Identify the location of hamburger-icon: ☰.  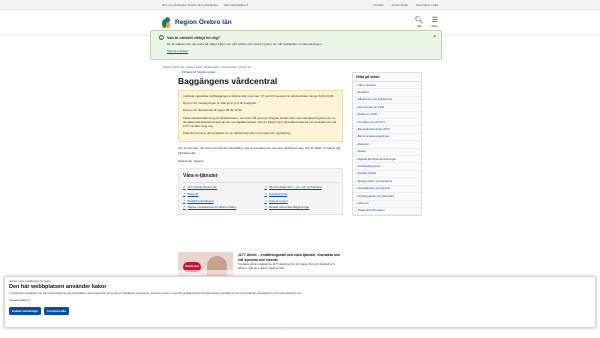
(434, 20).